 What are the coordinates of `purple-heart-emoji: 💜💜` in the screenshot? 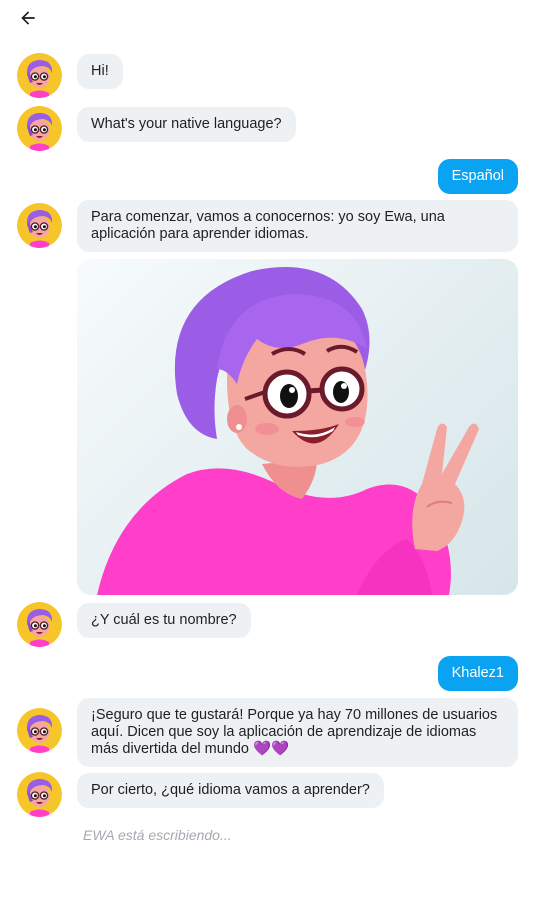 It's located at (271, 749).